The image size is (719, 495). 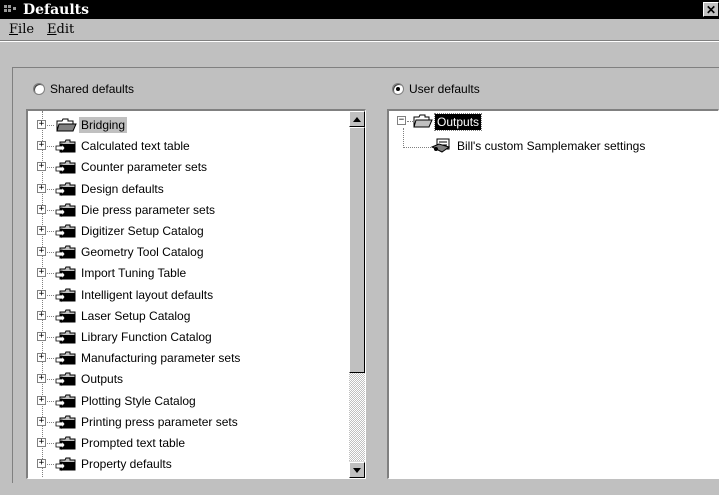 I want to click on tree-item: + Outputs, so click(x=189, y=379).